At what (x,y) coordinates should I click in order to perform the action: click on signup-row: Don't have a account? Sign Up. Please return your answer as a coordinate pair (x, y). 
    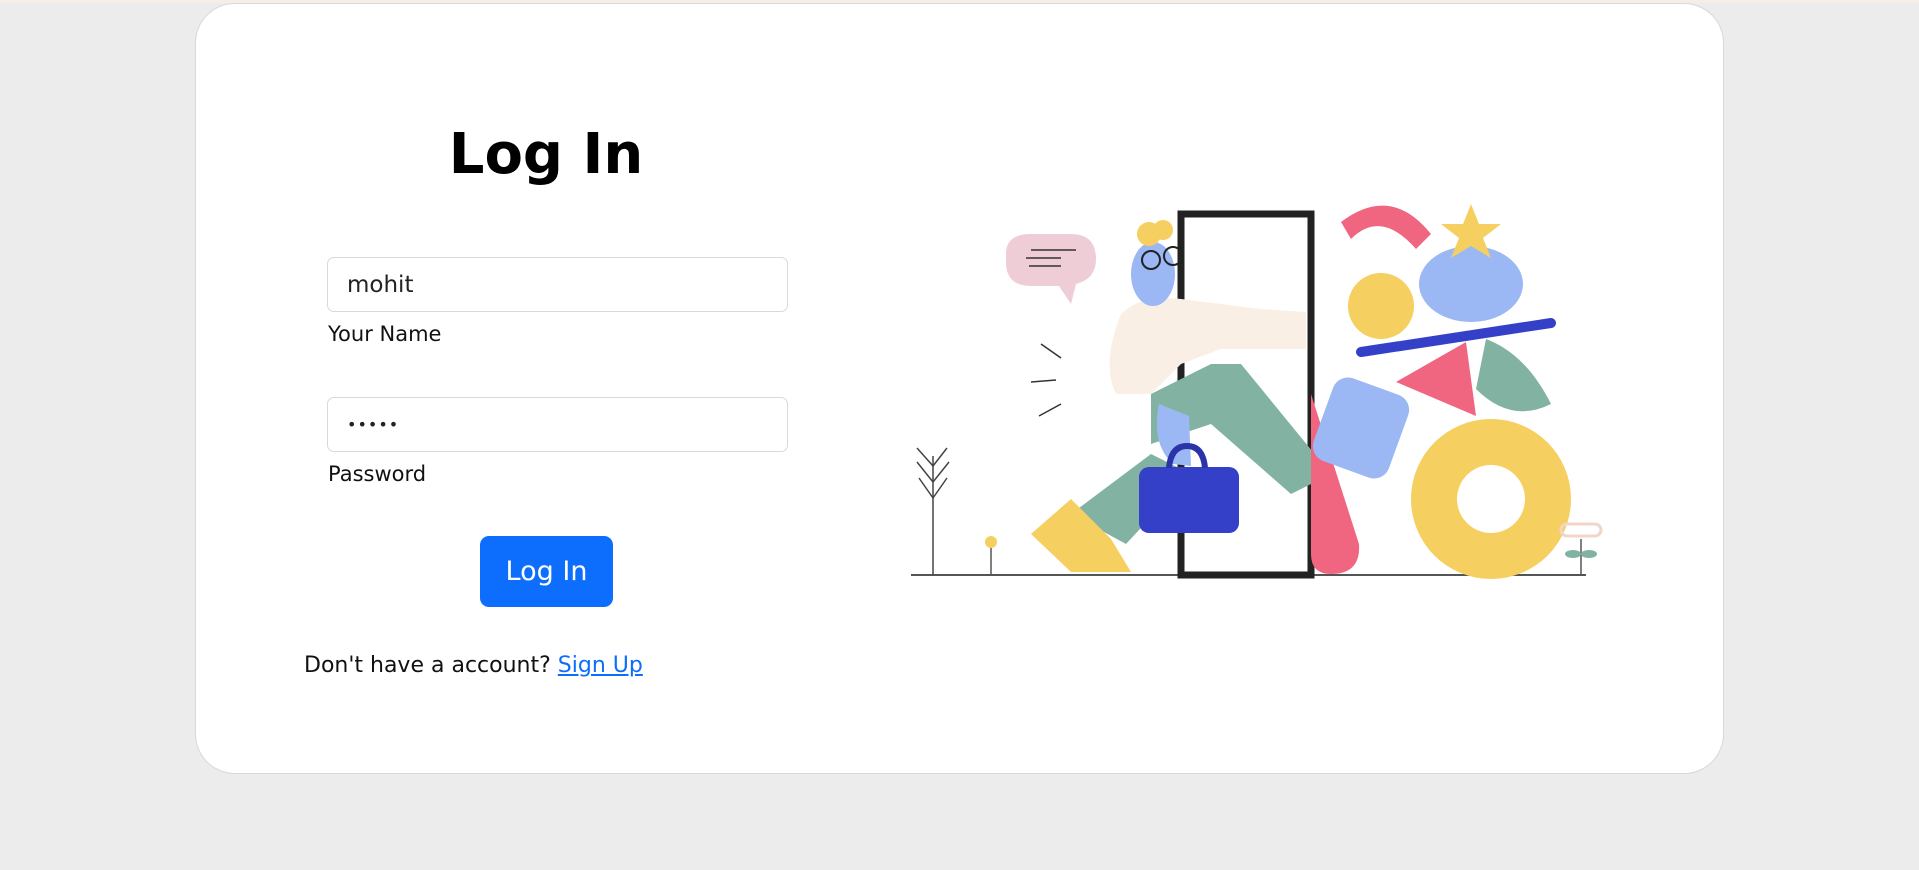
    Looking at the image, I should click on (473, 666).